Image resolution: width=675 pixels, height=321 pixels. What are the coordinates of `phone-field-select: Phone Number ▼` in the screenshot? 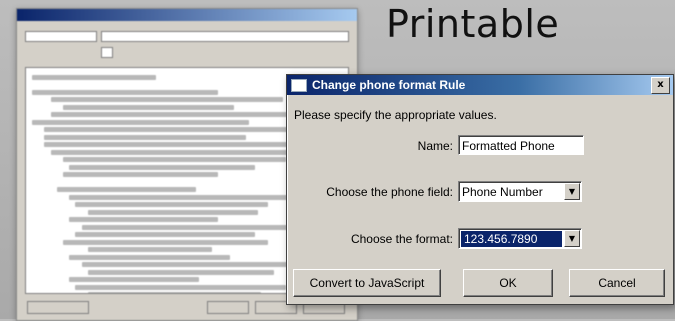 It's located at (520, 191).